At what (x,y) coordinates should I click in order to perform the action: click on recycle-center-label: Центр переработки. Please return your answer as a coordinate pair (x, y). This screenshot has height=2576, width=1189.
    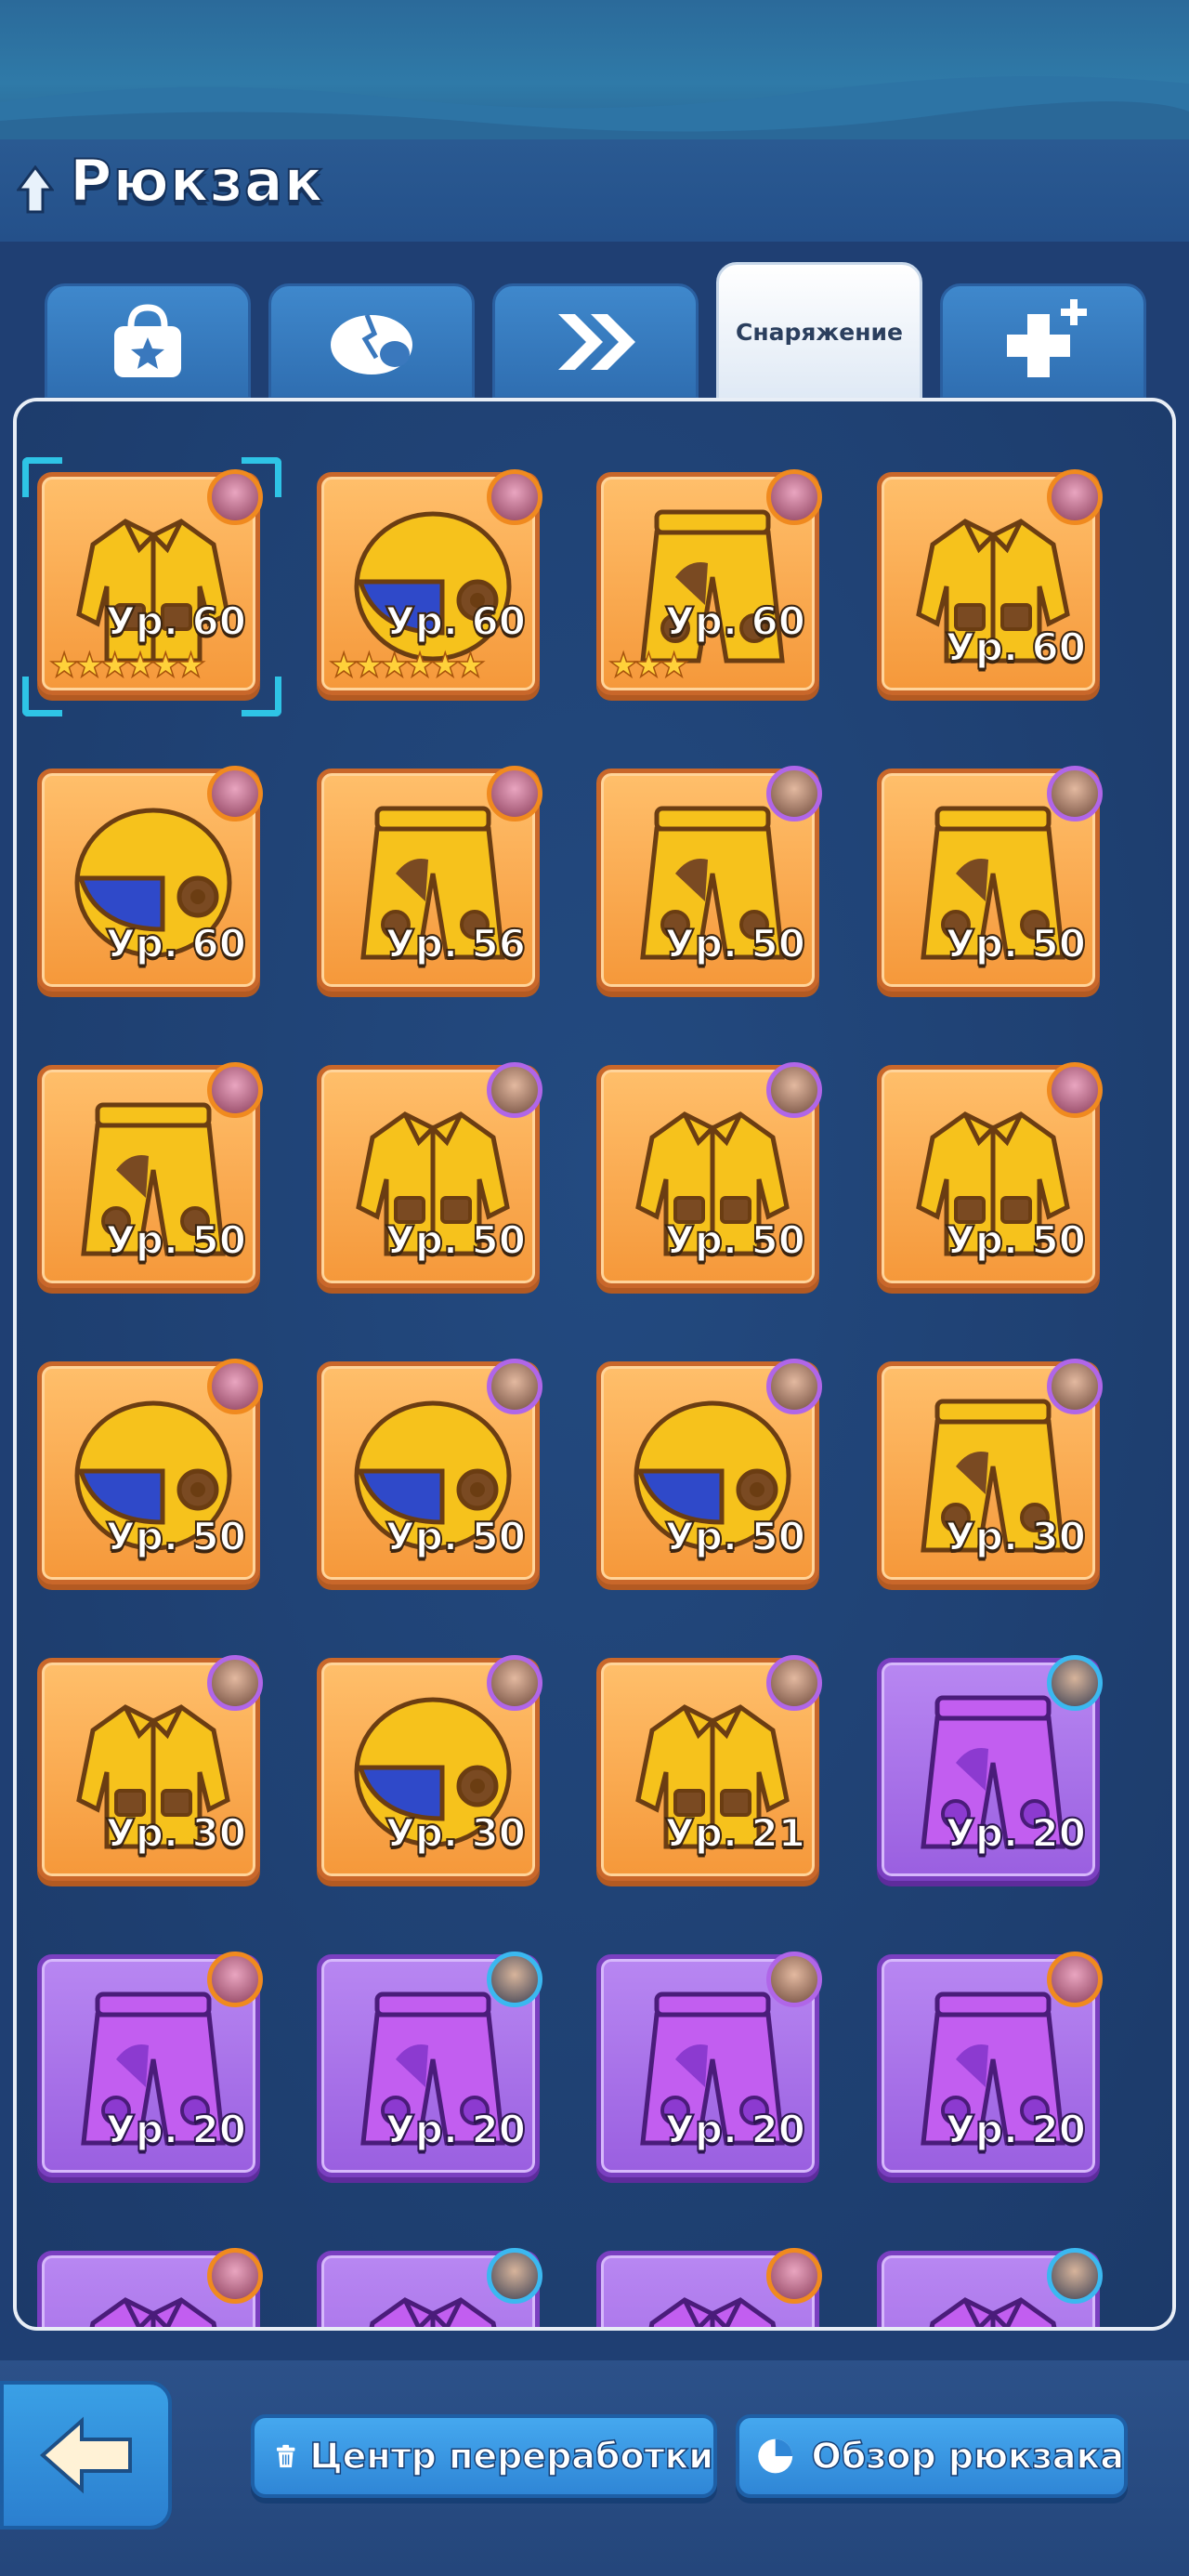
    Looking at the image, I should click on (511, 2456).